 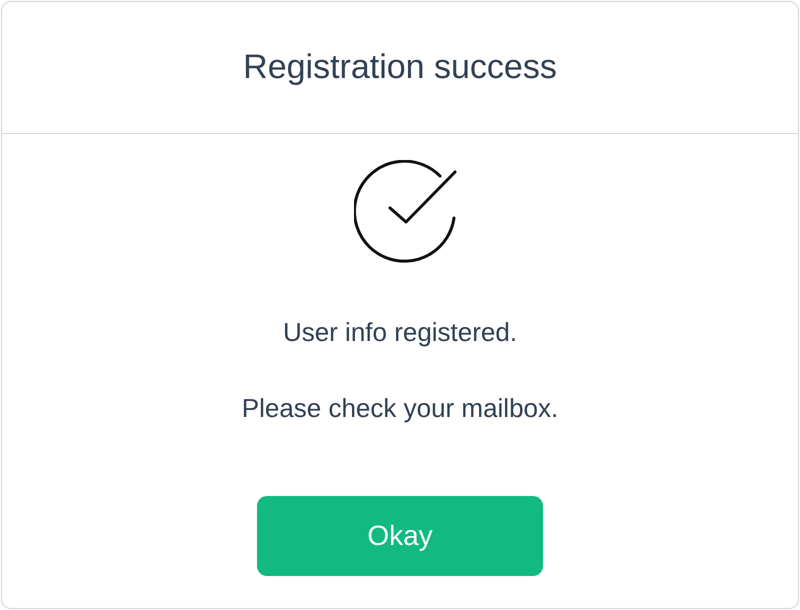 What do you see at coordinates (400, 332) in the screenshot?
I see `message-text: User info registered.` at bounding box center [400, 332].